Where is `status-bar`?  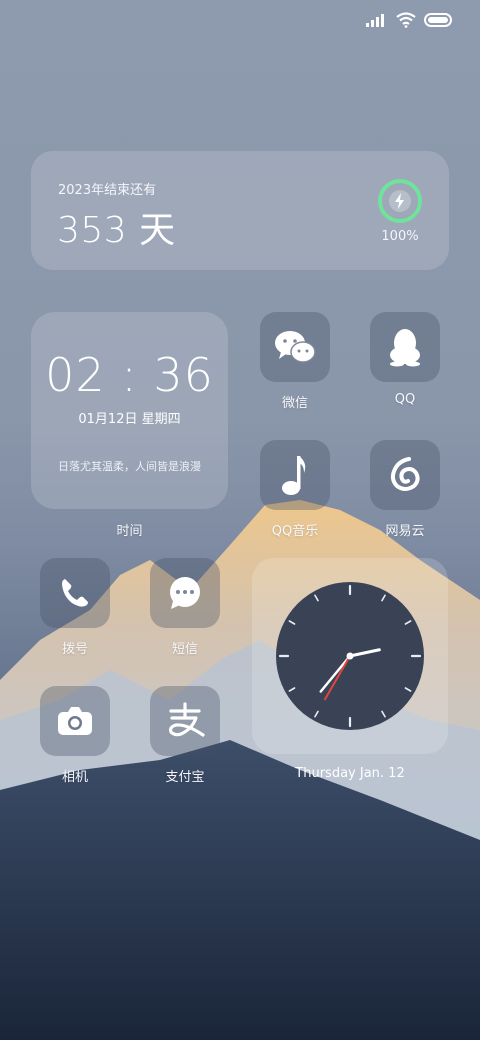
status-bar is located at coordinates (409, 20).